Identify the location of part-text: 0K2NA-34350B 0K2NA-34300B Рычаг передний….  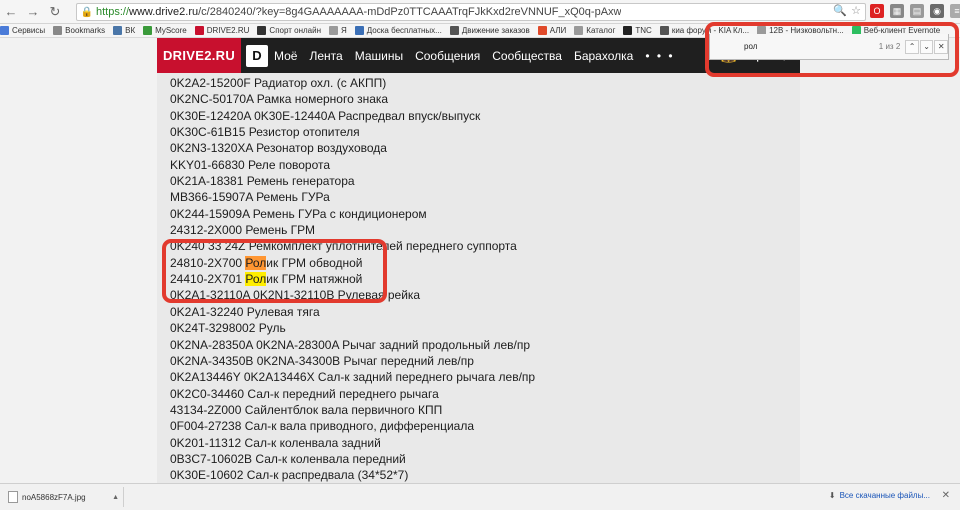
(322, 360).